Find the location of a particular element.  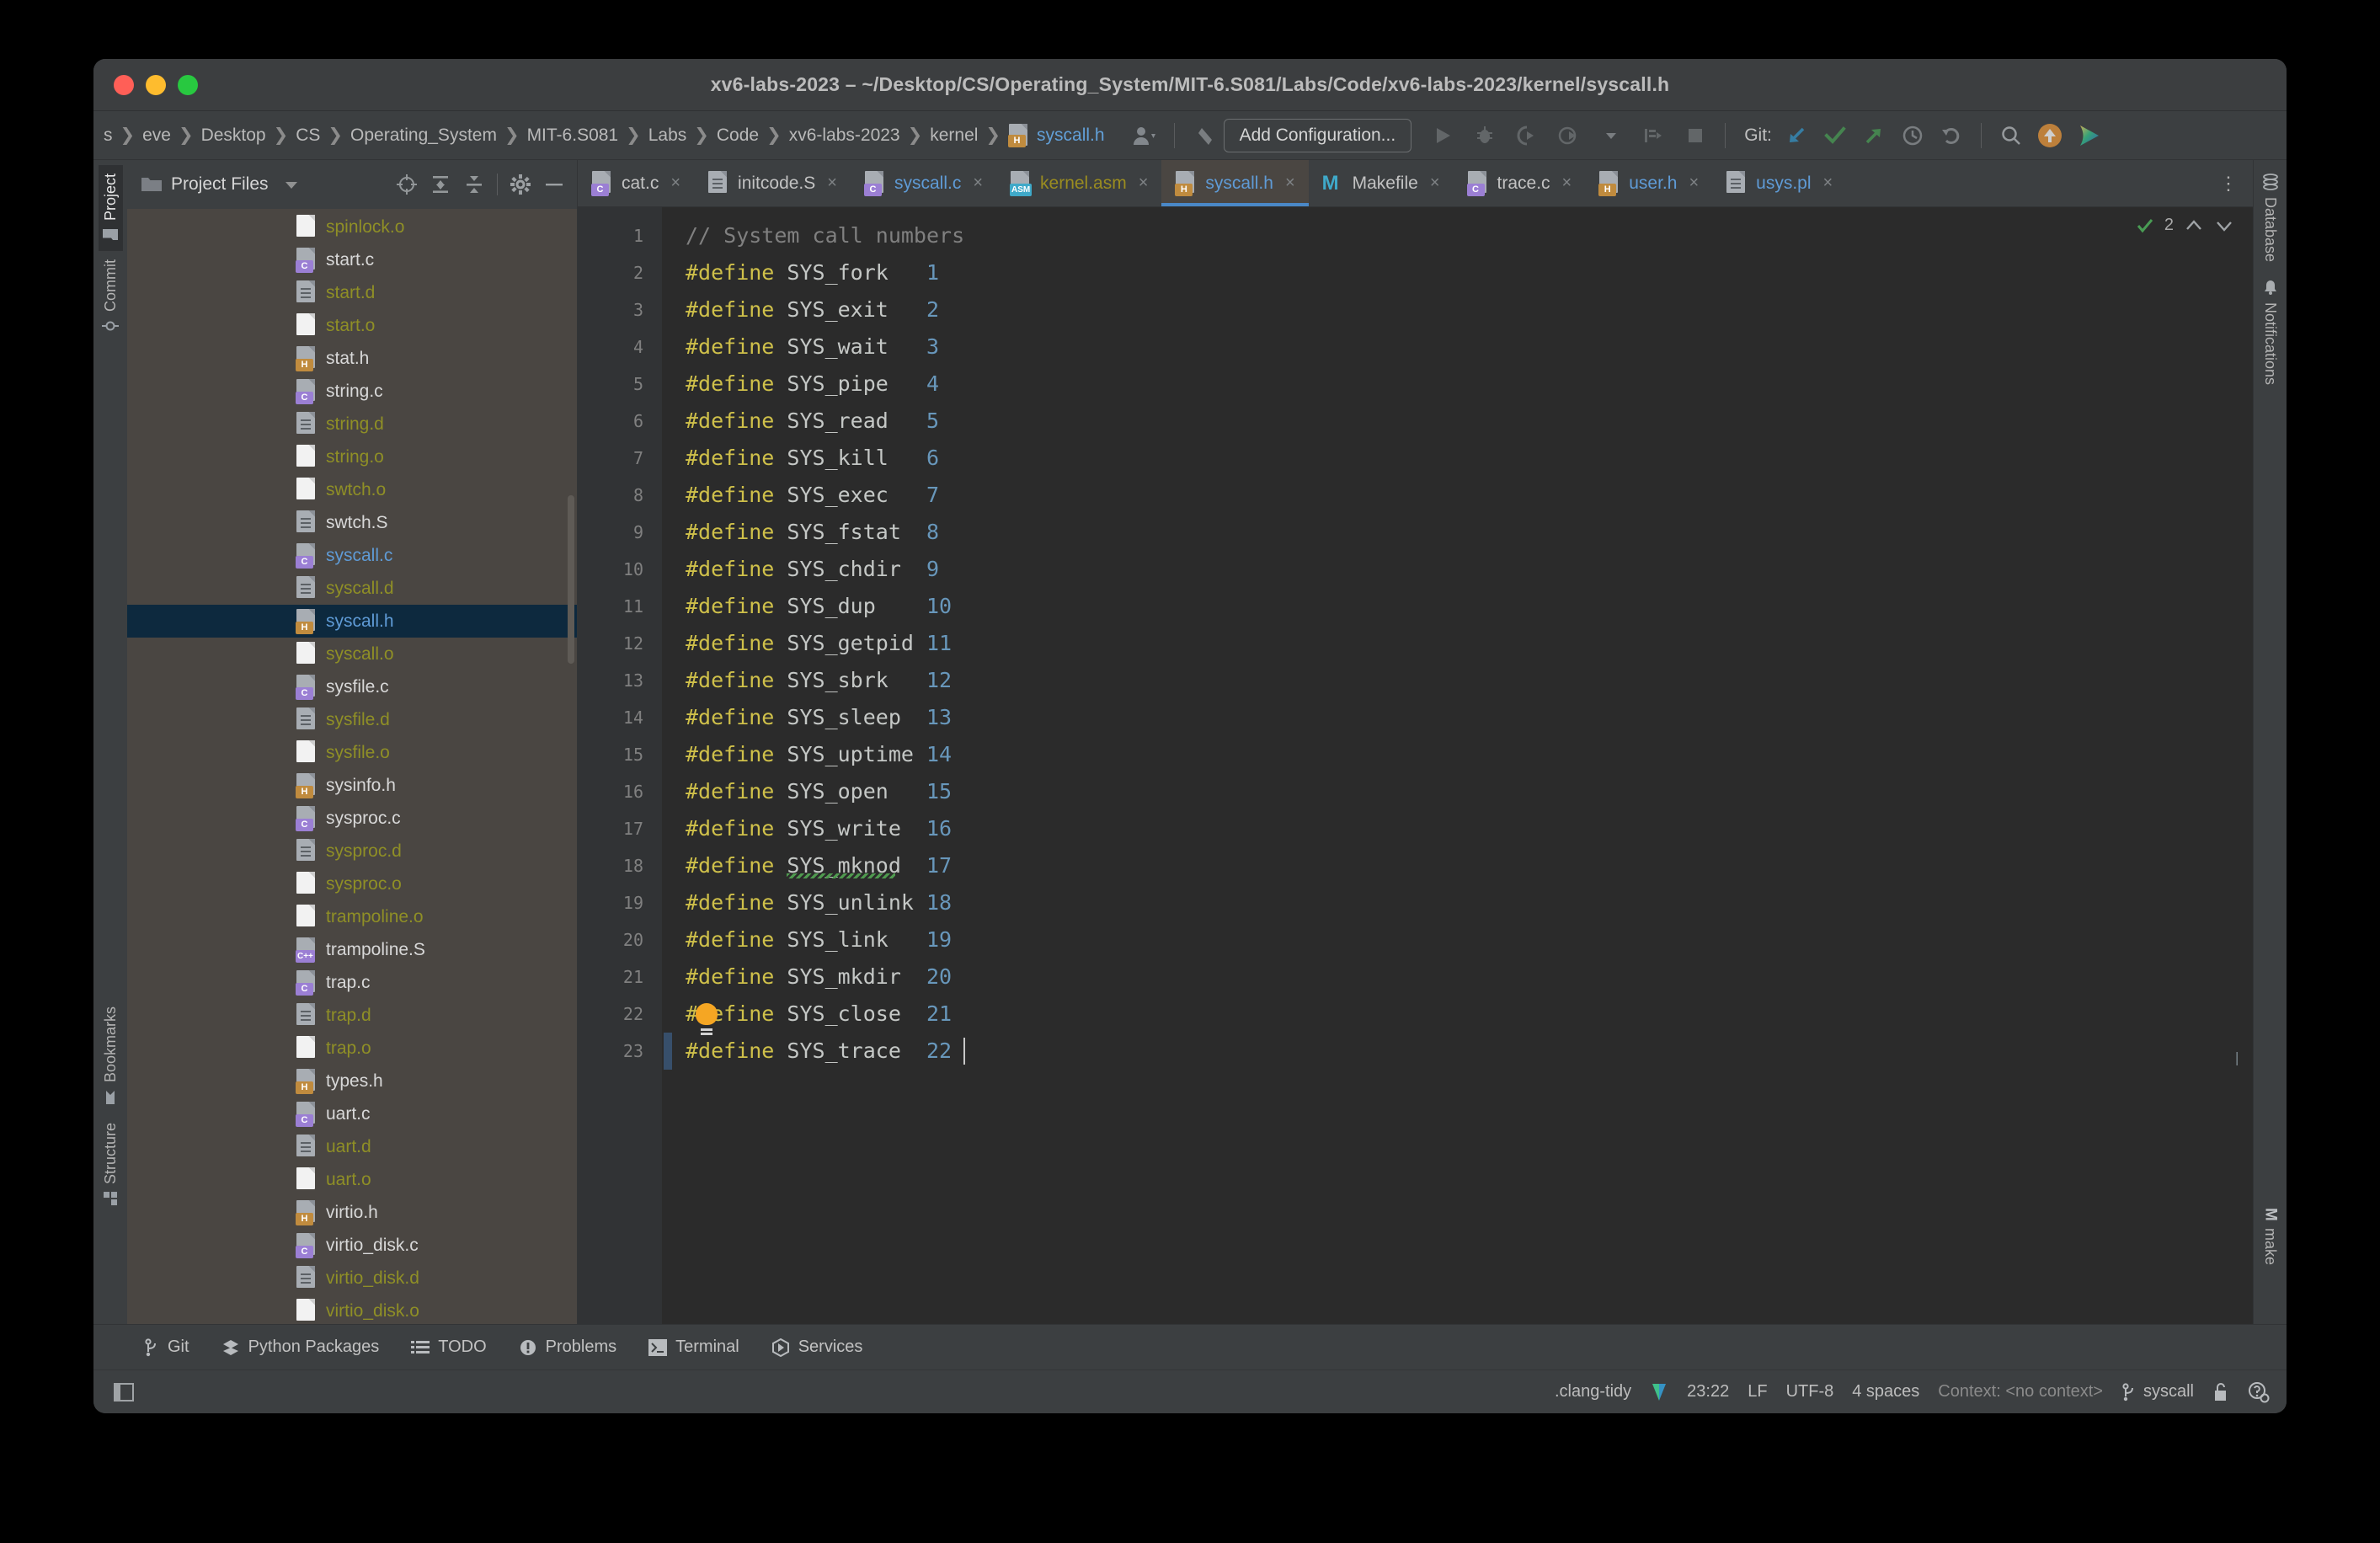

code-line: #define SYS_open 15 is located at coordinates (1464, 791).